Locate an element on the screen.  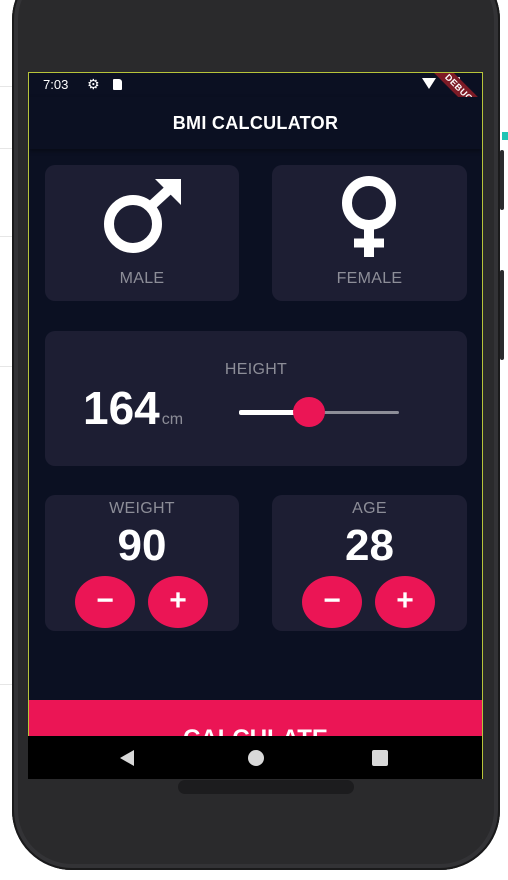
mars-icon is located at coordinates (142, 216).